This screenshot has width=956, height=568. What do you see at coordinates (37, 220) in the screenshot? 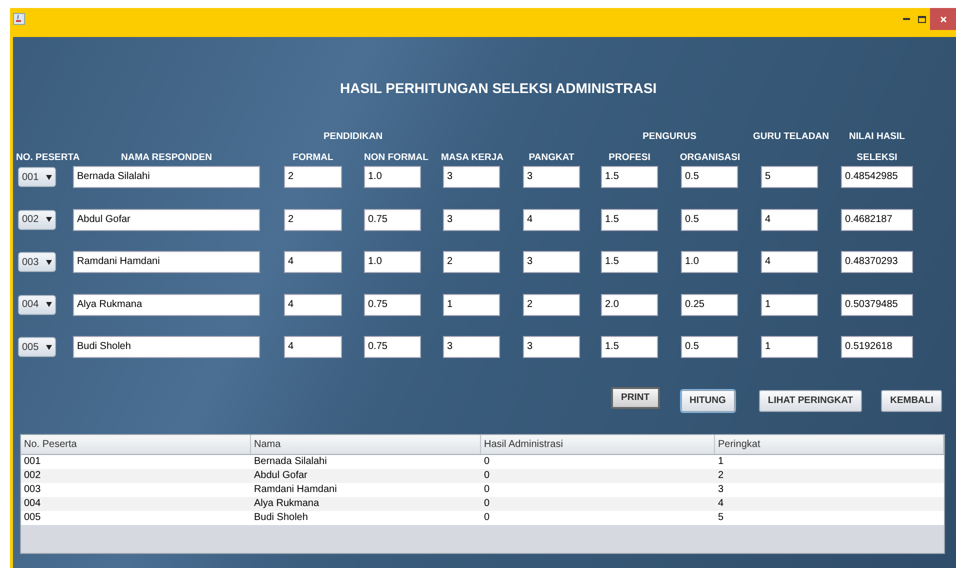
I see `participant-dropdown: 002` at bounding box center [37, 220].